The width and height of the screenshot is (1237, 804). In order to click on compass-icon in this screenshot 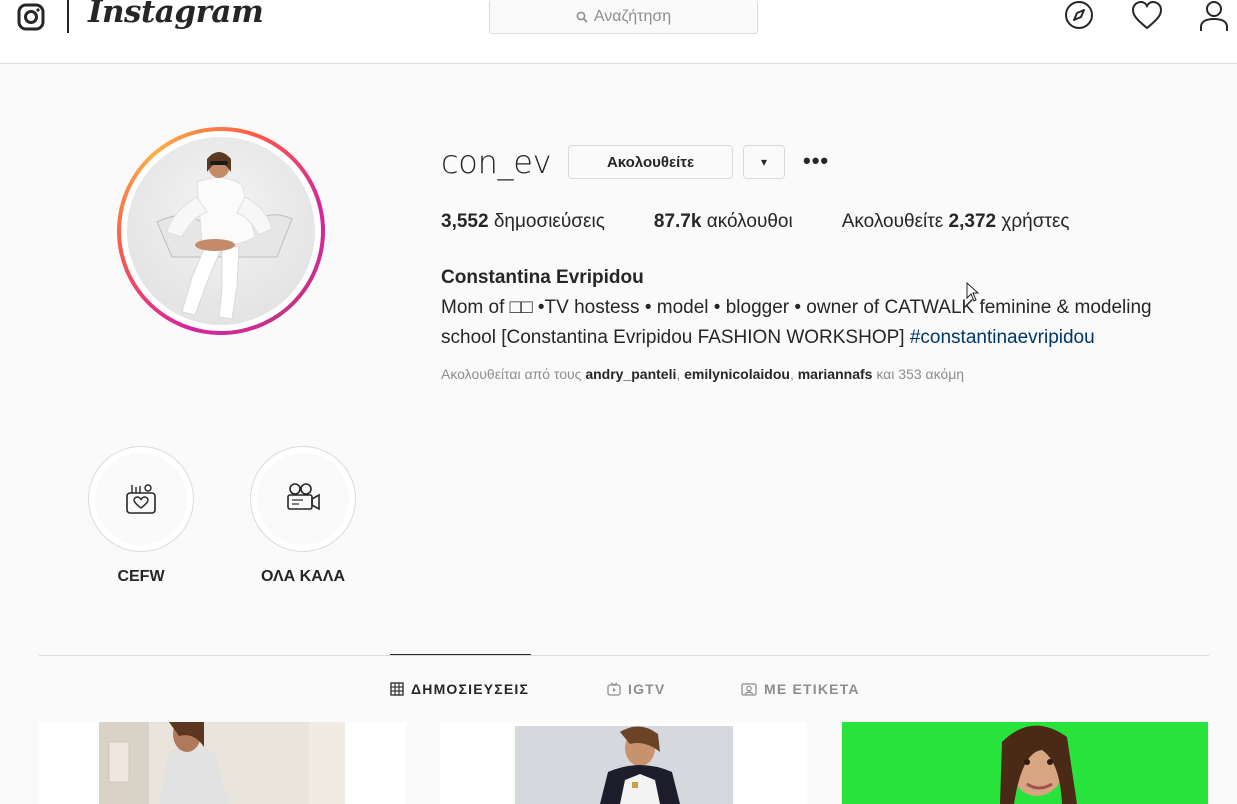, I will do `click(1079, 16)`.